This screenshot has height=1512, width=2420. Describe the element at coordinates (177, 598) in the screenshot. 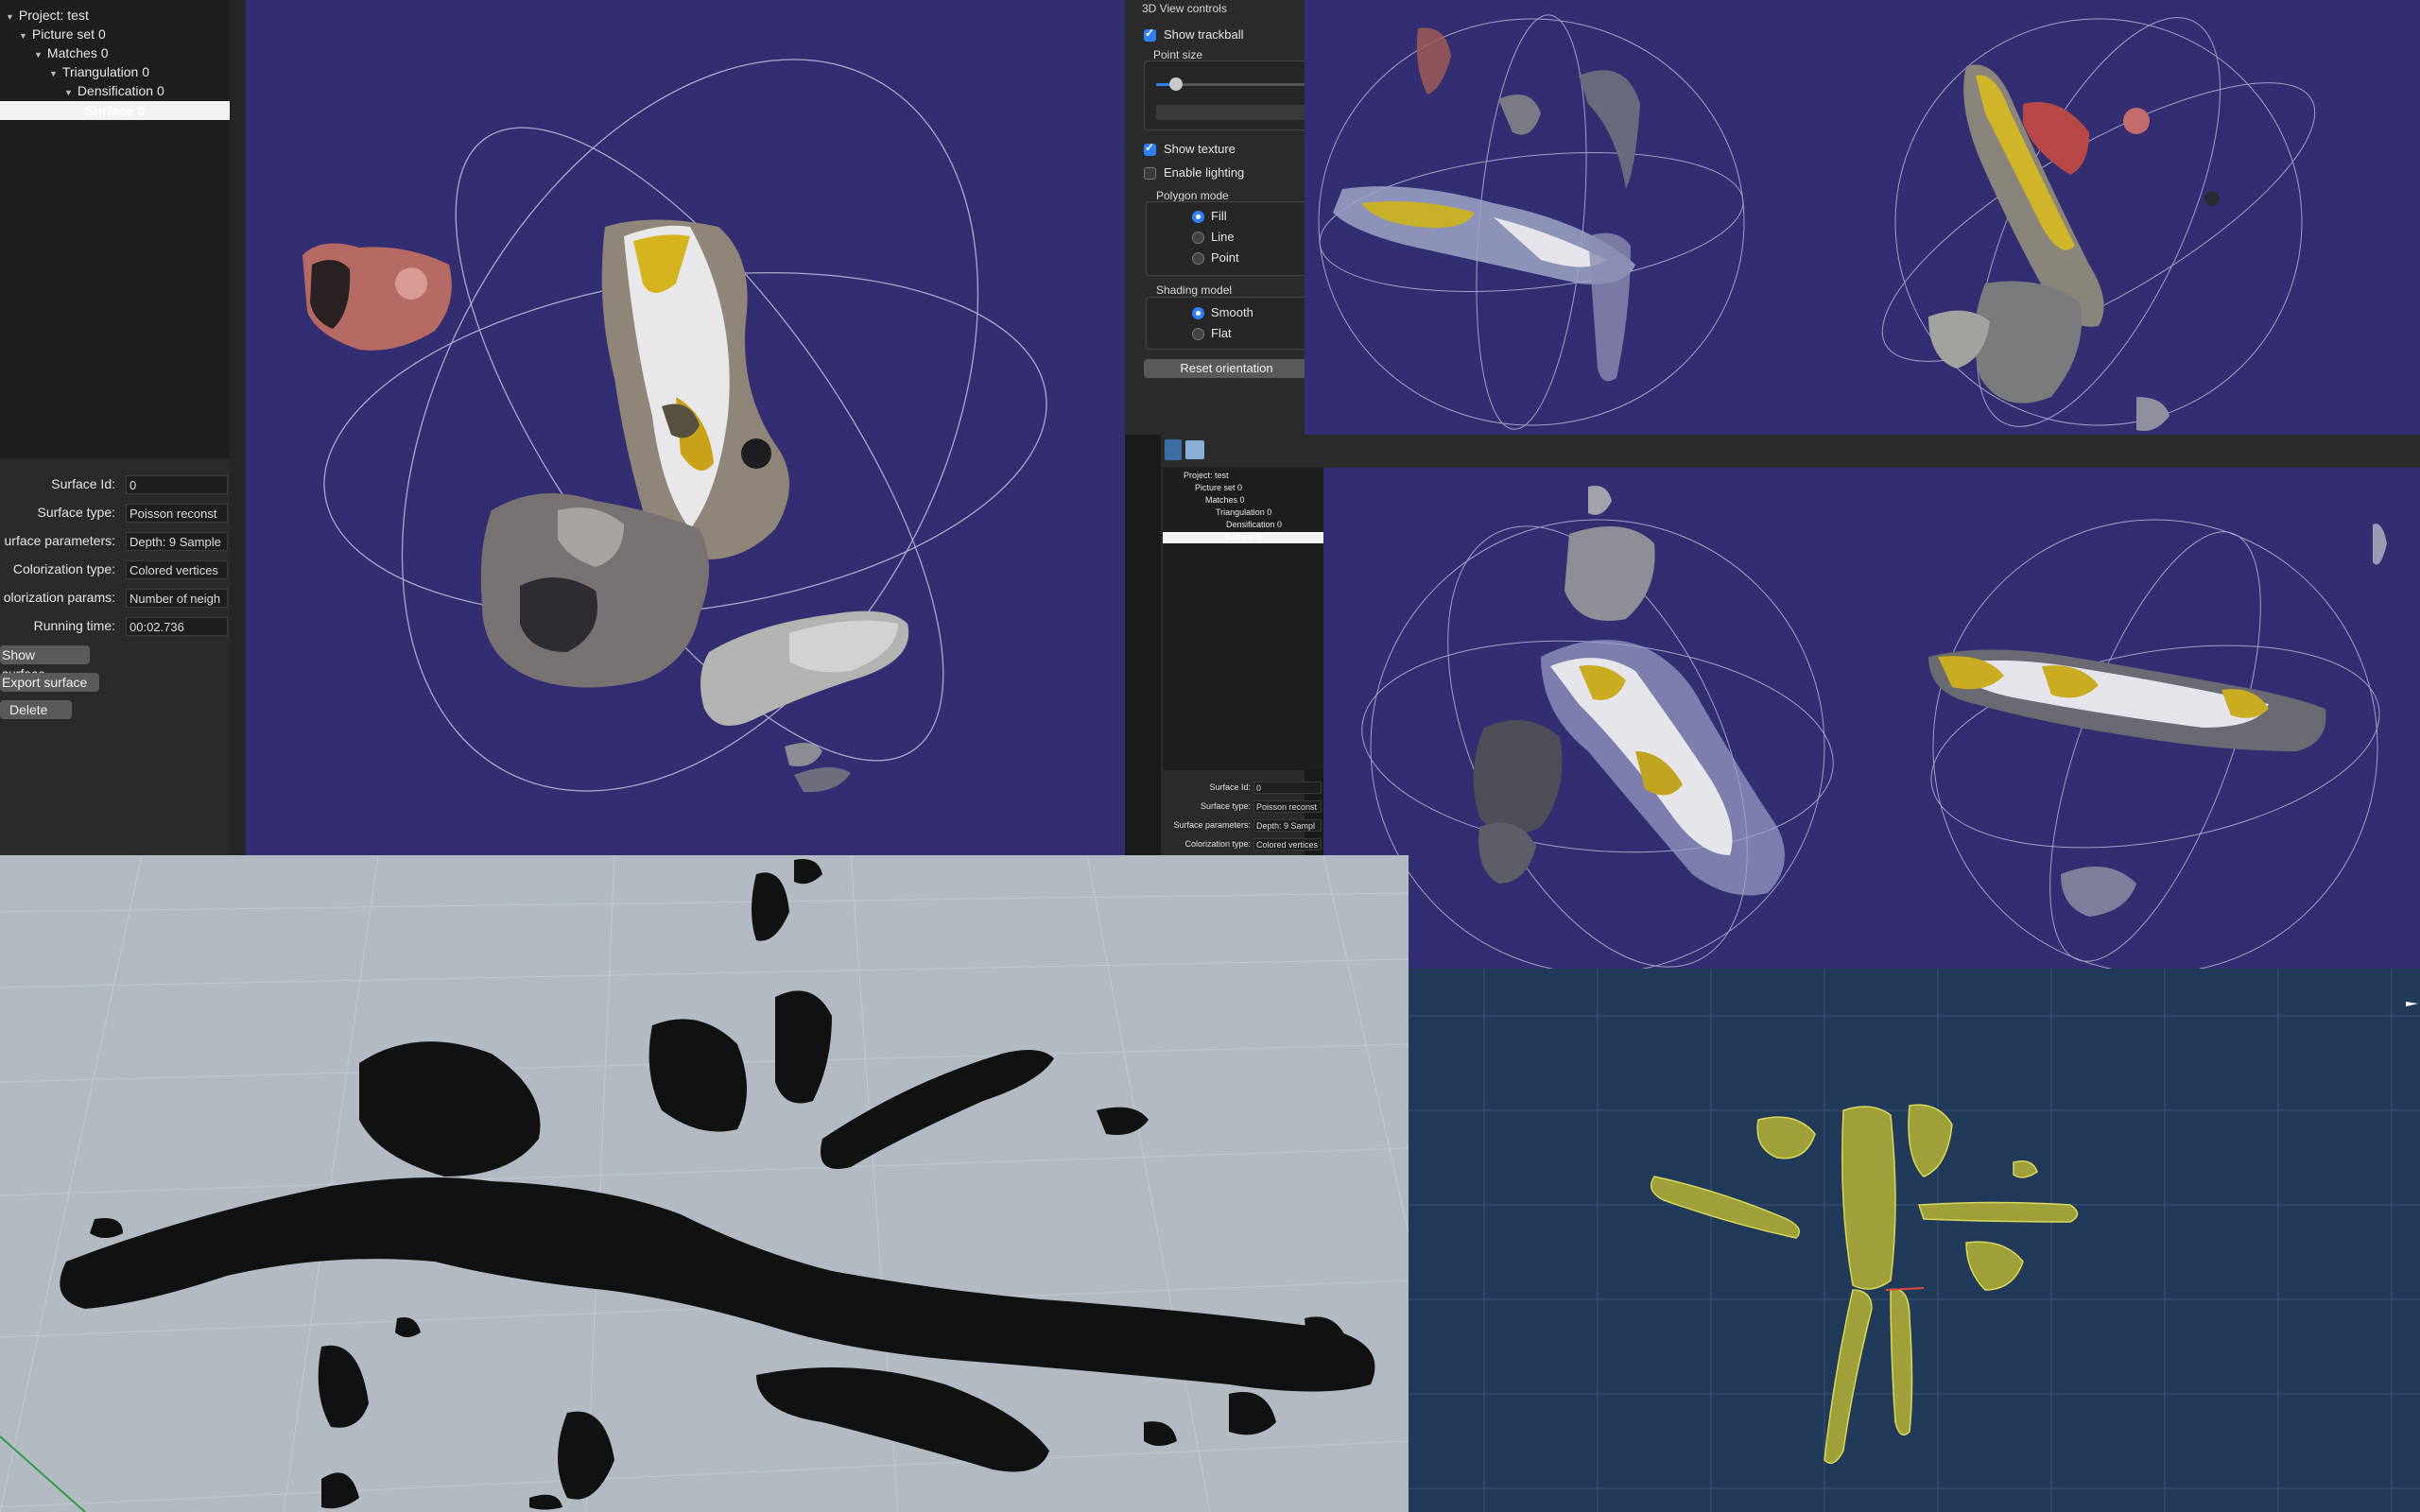

I see `colorization-params-field: Number of neigh` at that location.